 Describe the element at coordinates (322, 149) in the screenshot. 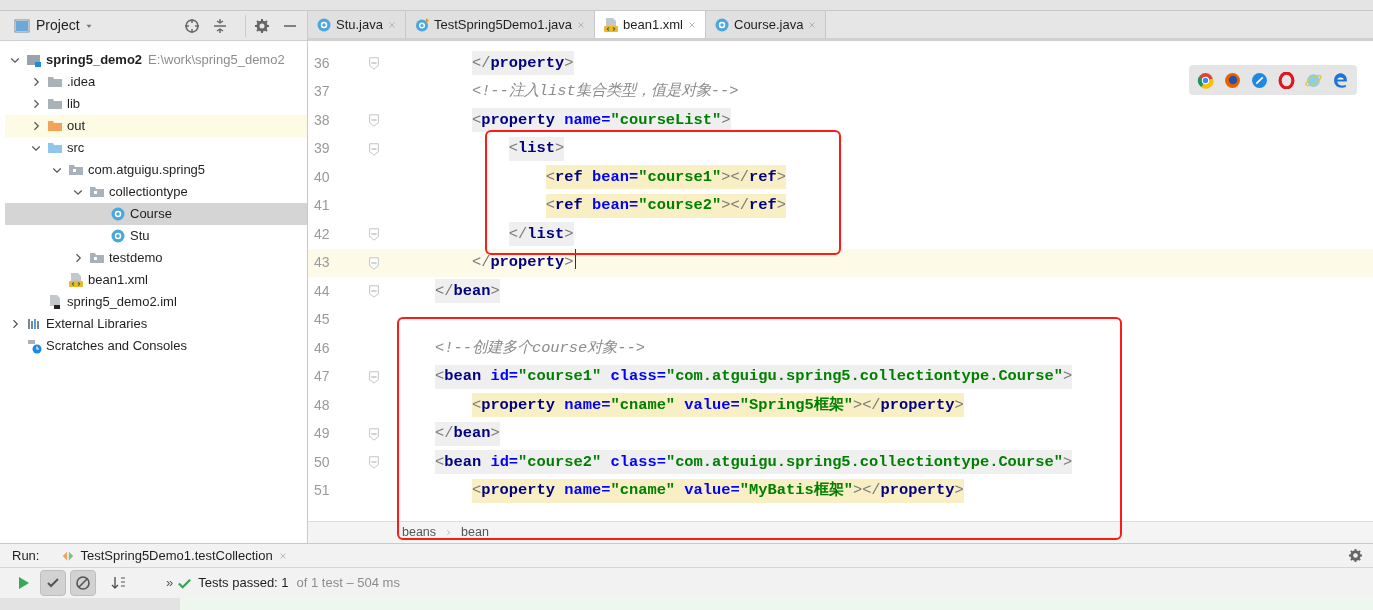

I see `line-number: 39` at that location.